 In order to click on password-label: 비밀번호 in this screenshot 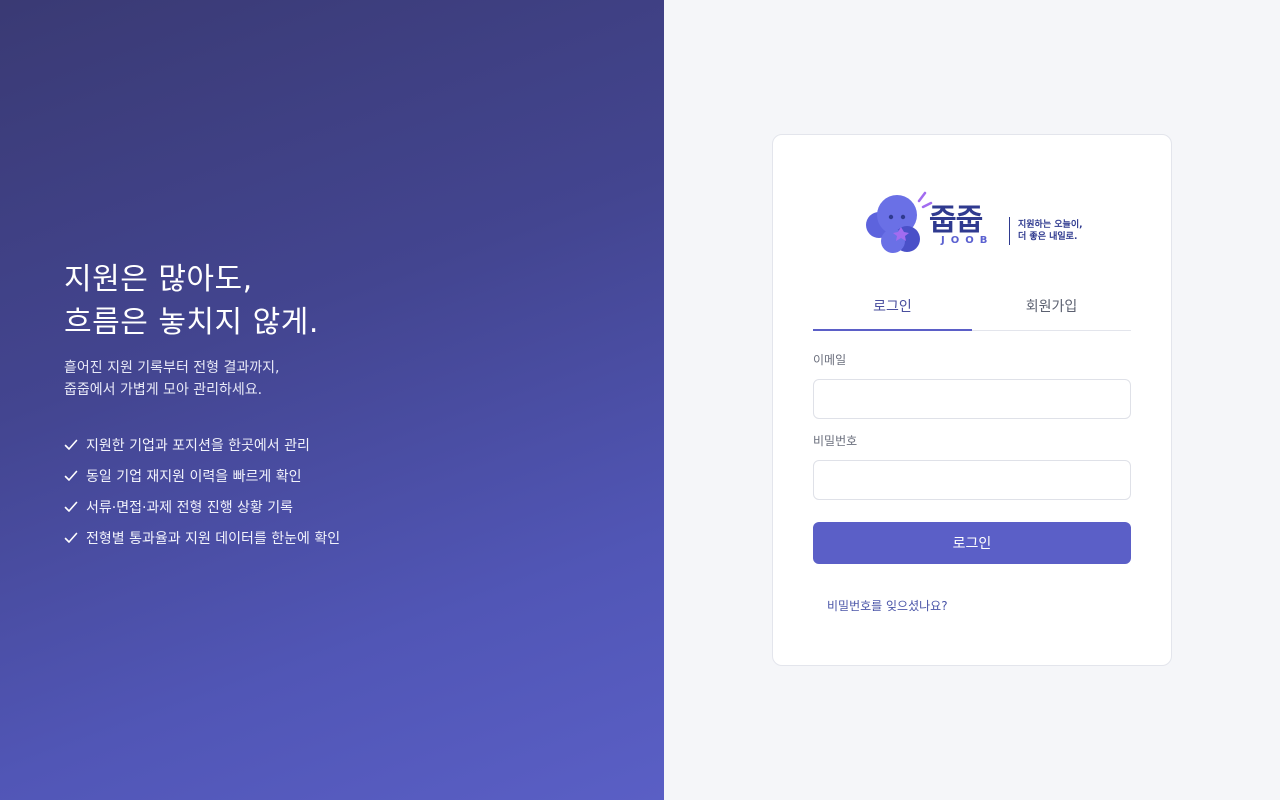, I will do `click(835, 441)`.